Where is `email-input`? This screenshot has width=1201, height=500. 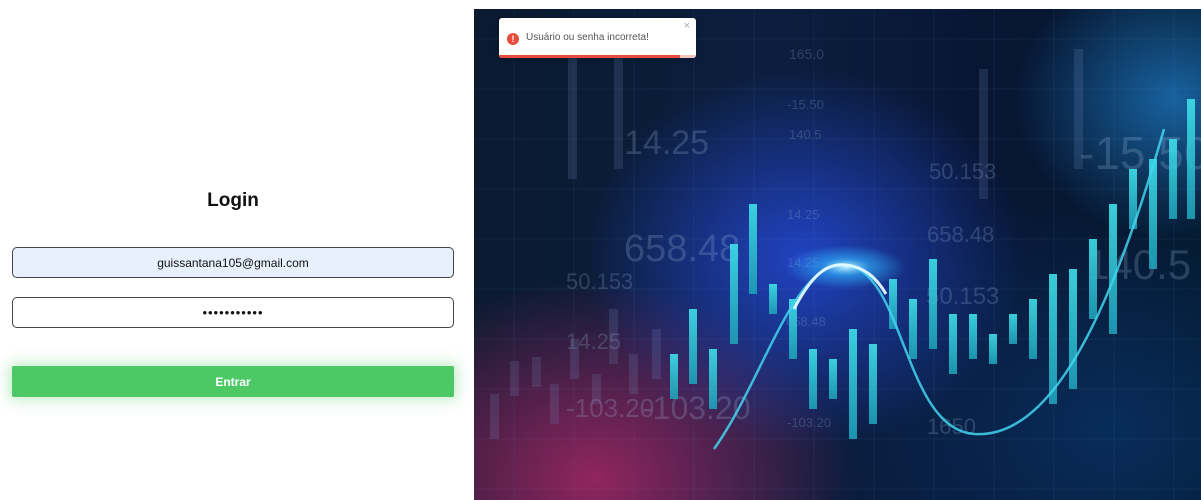
email-input is located at coordinates (233, 262).